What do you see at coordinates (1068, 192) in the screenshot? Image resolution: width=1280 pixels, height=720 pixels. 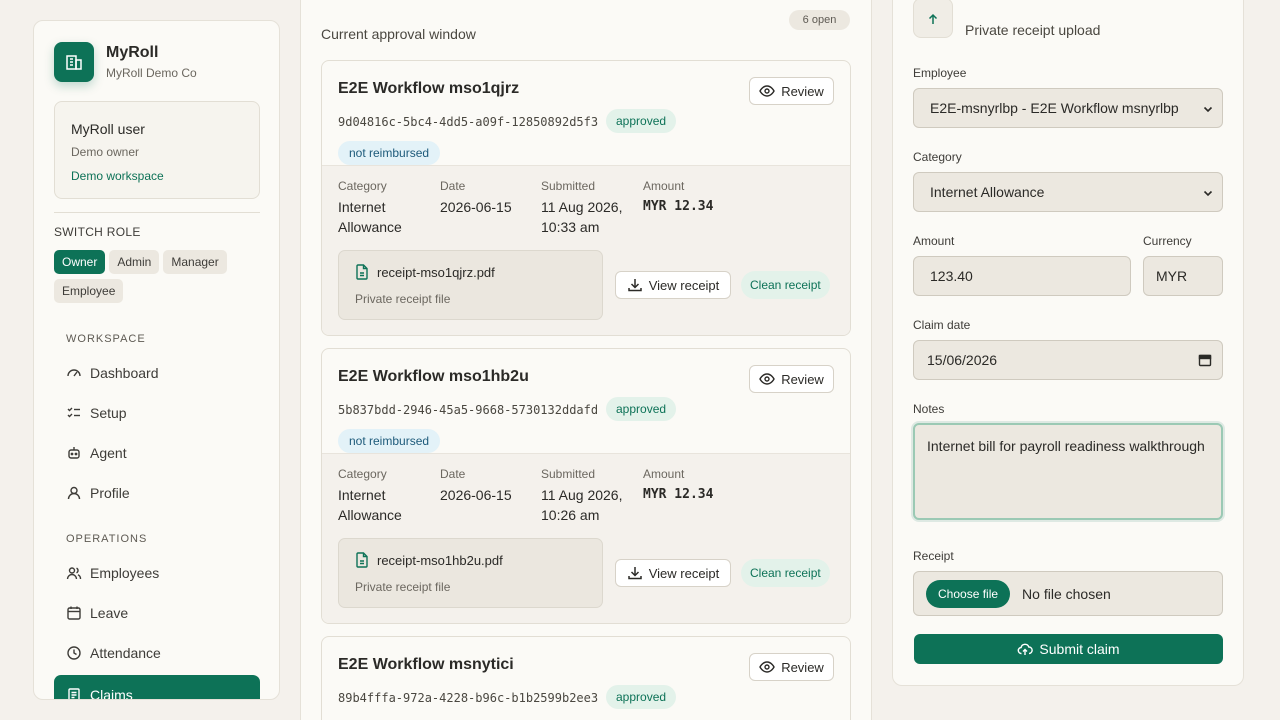 I see `category-select: Internet Allowance` at bounding box center [1068, 192].